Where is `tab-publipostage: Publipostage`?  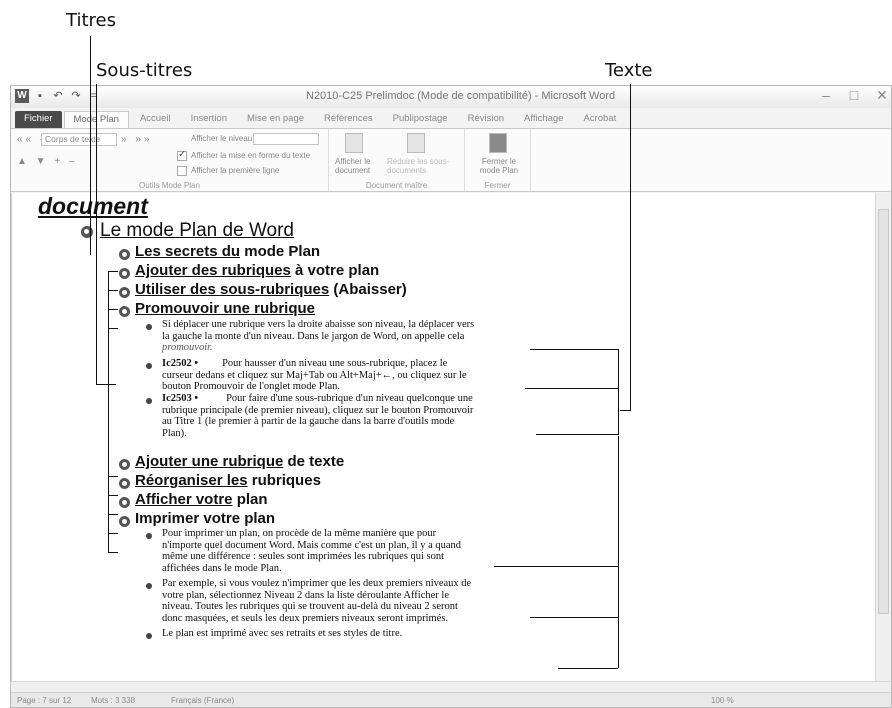
tab-publipostage: Publipostage is located at coordinates (420, 119).